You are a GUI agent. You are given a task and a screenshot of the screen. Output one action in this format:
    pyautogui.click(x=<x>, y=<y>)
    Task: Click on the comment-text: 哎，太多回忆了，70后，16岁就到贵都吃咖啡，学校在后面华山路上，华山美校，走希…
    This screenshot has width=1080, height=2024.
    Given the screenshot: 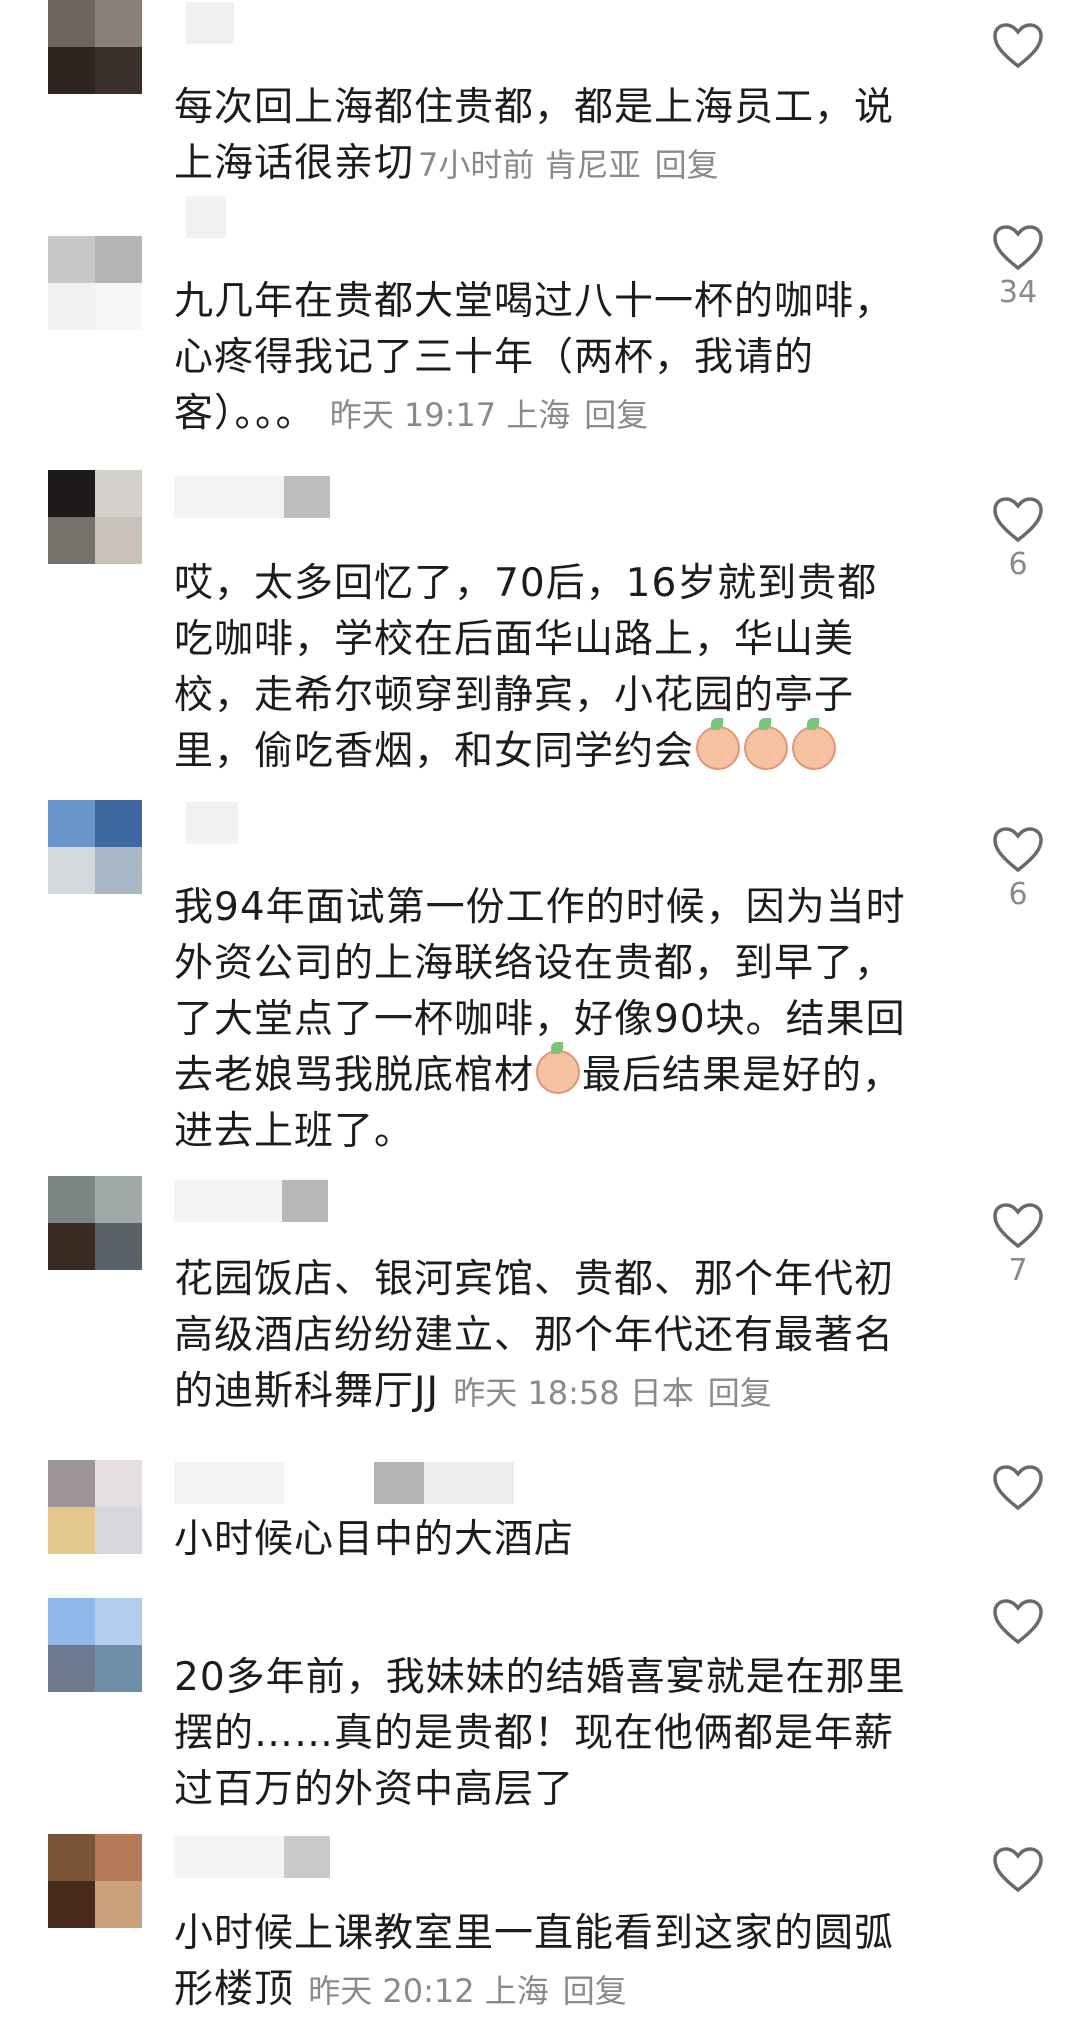 What is the action you would take?
    pyautogui.click(x=544, y=668)
    